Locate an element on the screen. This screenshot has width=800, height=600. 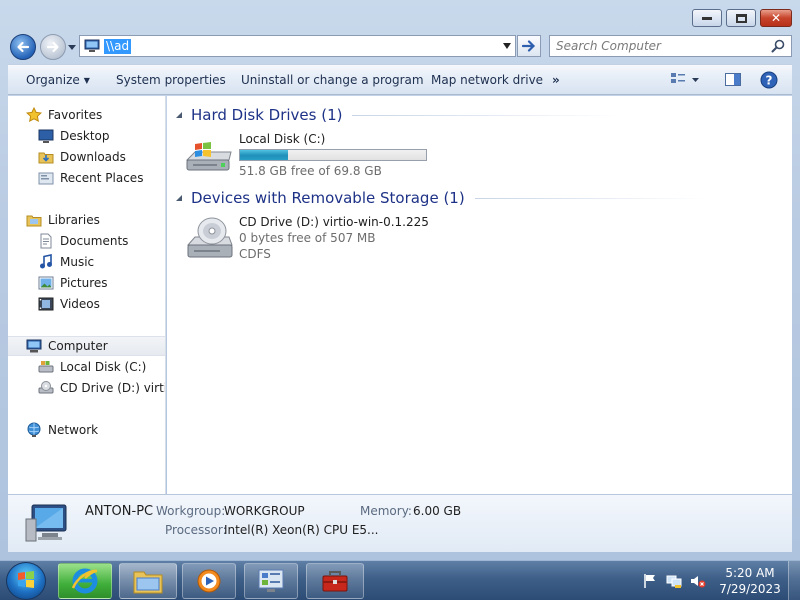
address-bar: \\ad is located at coordinates (297, 46).